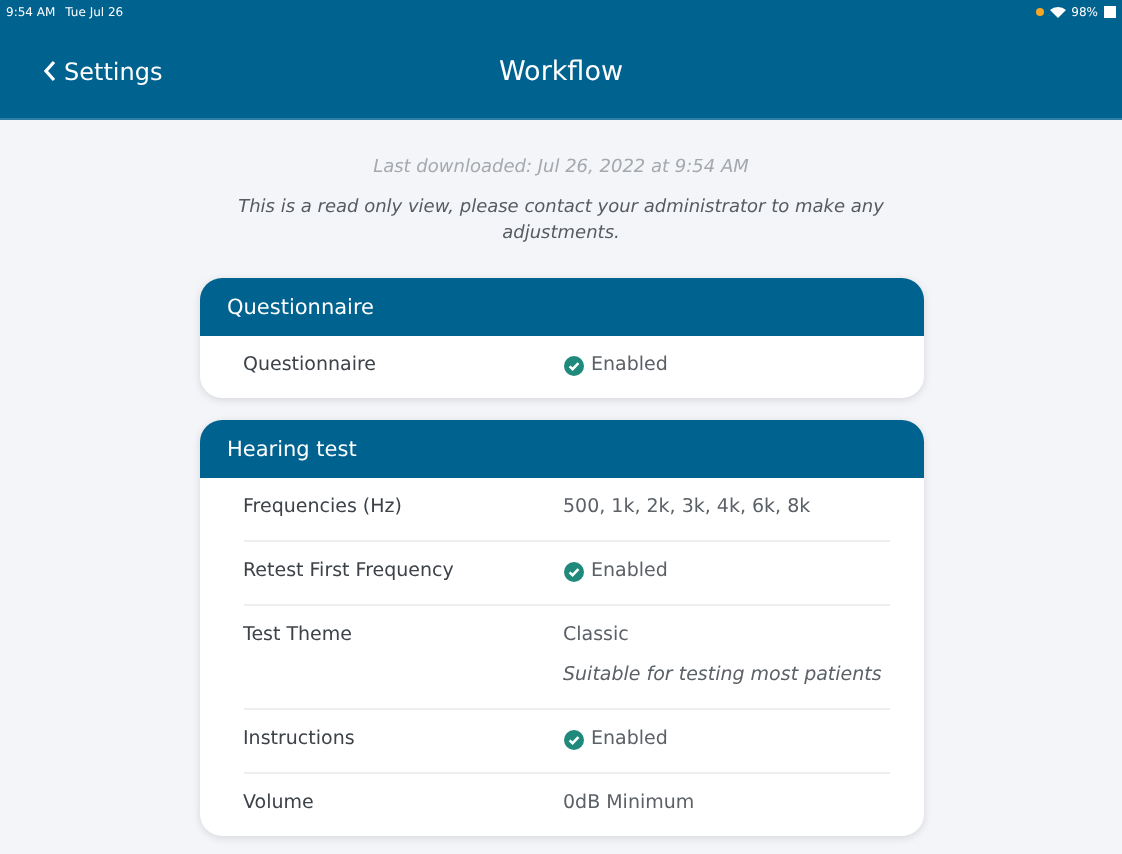 The width and height of the screenshot is (1122, 854). What do you see at coordinates (561, 71) in the screenshot?
I see `page-title: Workflow` at bounding box center [561, 71].